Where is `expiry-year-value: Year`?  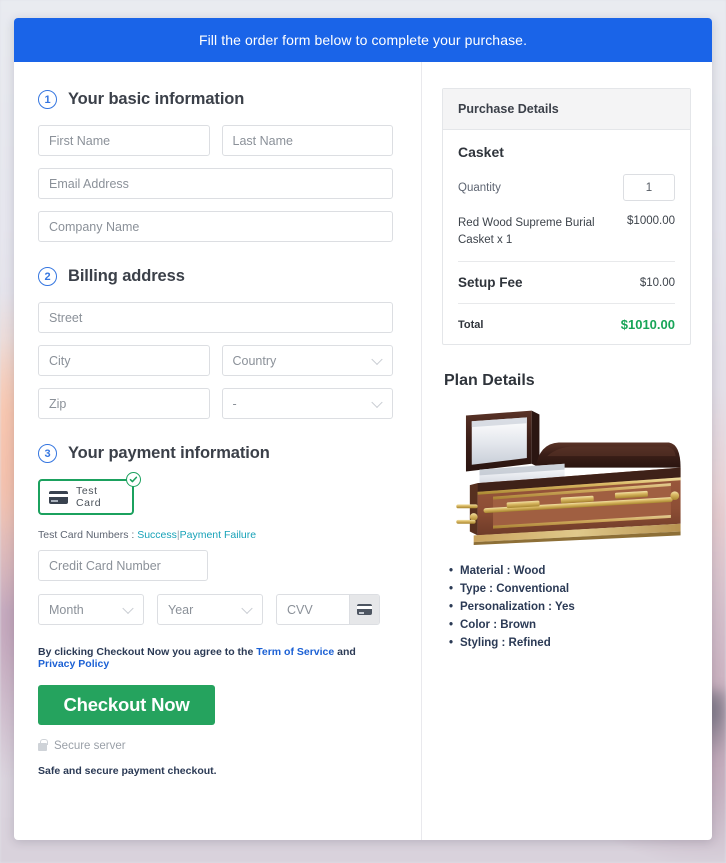 expiry-year-value: Year is located at coordinates (181, 609).